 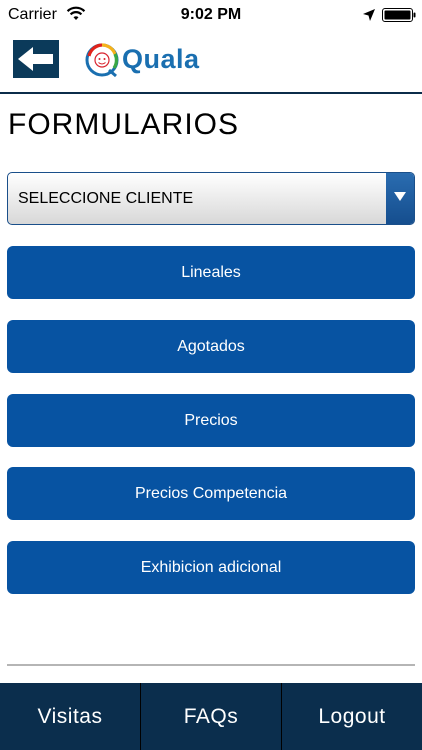 I want to click on back-button, so click(x=36, y=59).